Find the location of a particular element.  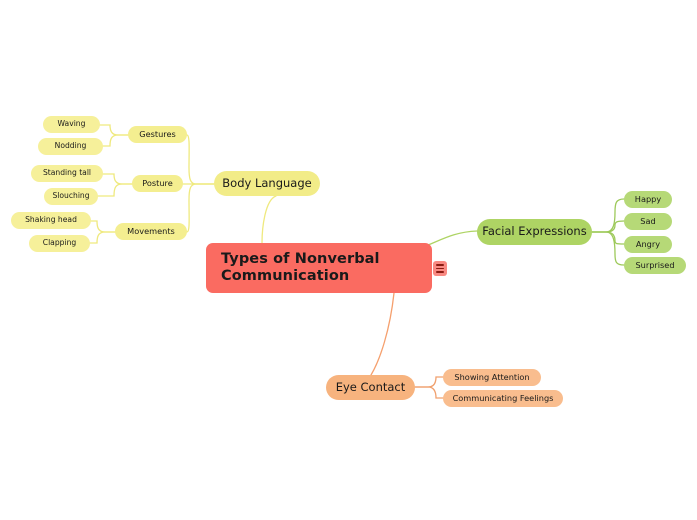

posture-to-standing-tall is located at coordinates (117, 179).